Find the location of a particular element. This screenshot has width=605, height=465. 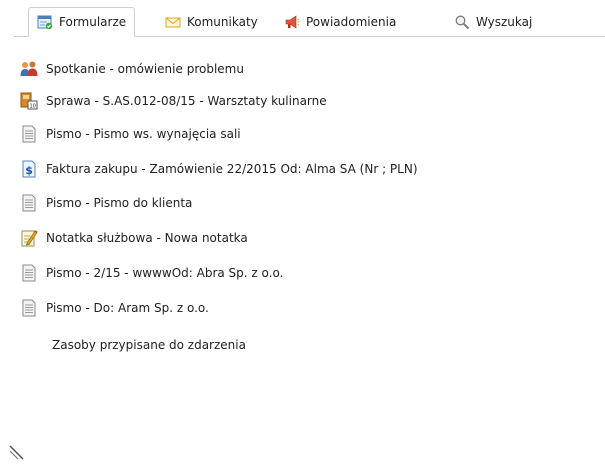

tab-wyszukaj: Wyszukaj is located at coordinates (493, 22).